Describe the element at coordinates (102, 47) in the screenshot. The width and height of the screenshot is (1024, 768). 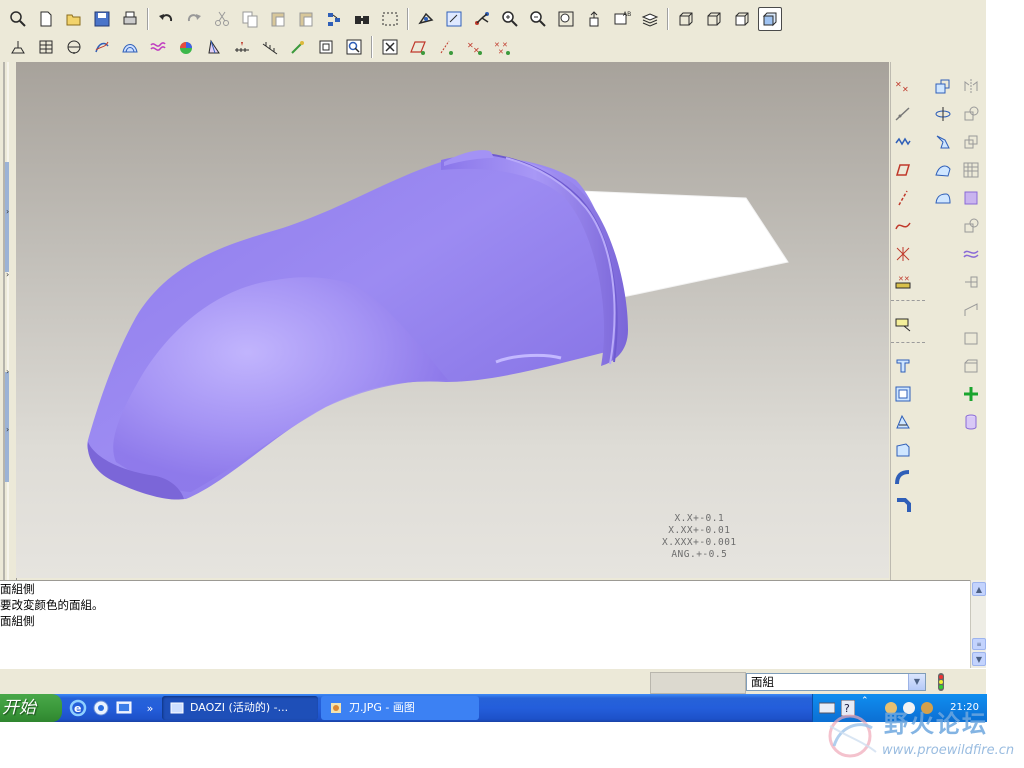
I see `coordinate-system-icon` at that location.